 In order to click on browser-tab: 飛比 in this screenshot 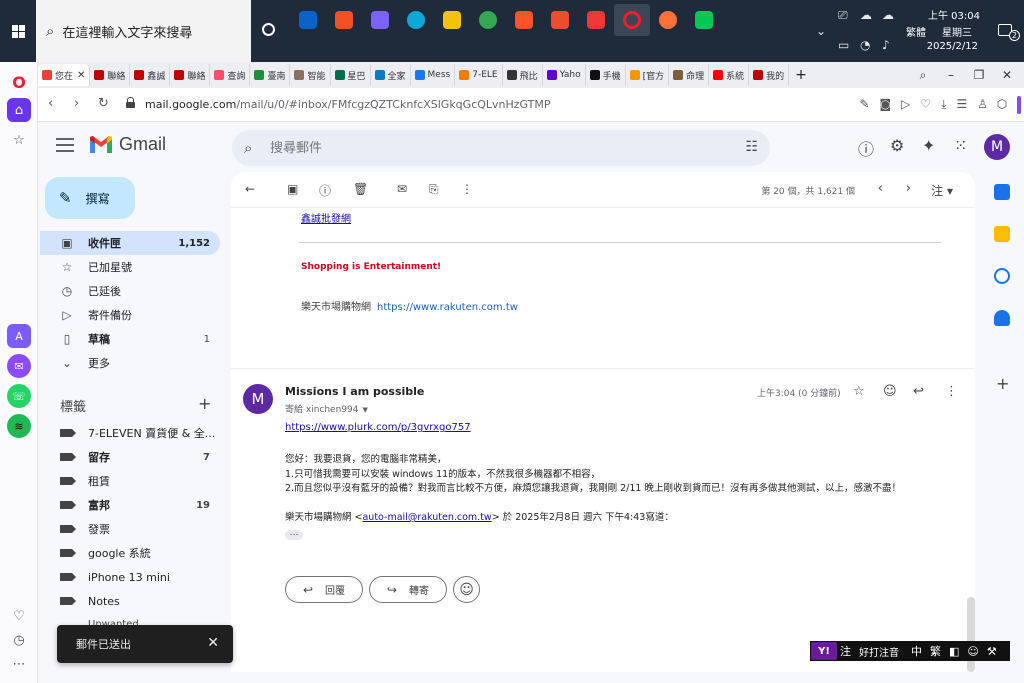, I will do `click(523, 75)`.